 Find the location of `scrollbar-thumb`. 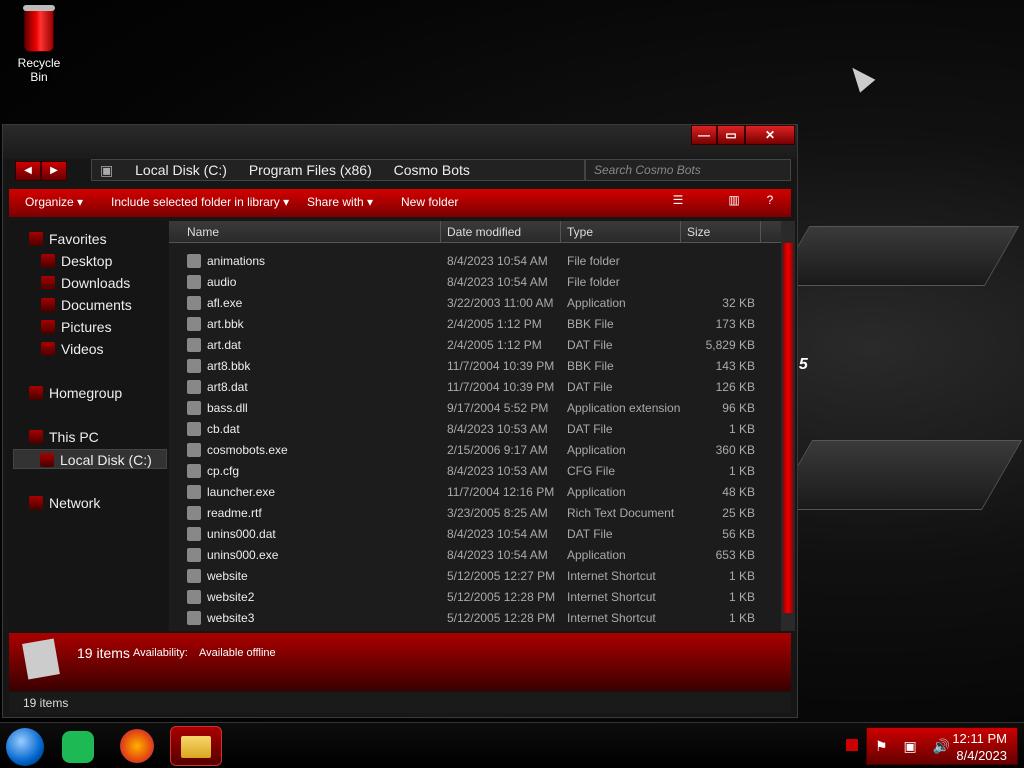

scrollbar-thumb is located at coordinates (788, 428).